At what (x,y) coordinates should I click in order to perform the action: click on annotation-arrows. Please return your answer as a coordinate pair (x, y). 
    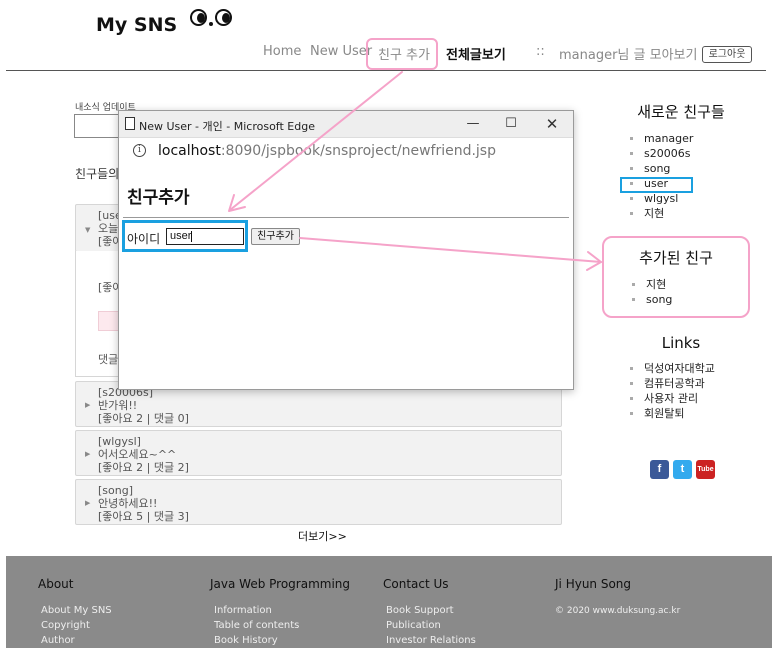
    Looking at the image, I should click on (415, 171).